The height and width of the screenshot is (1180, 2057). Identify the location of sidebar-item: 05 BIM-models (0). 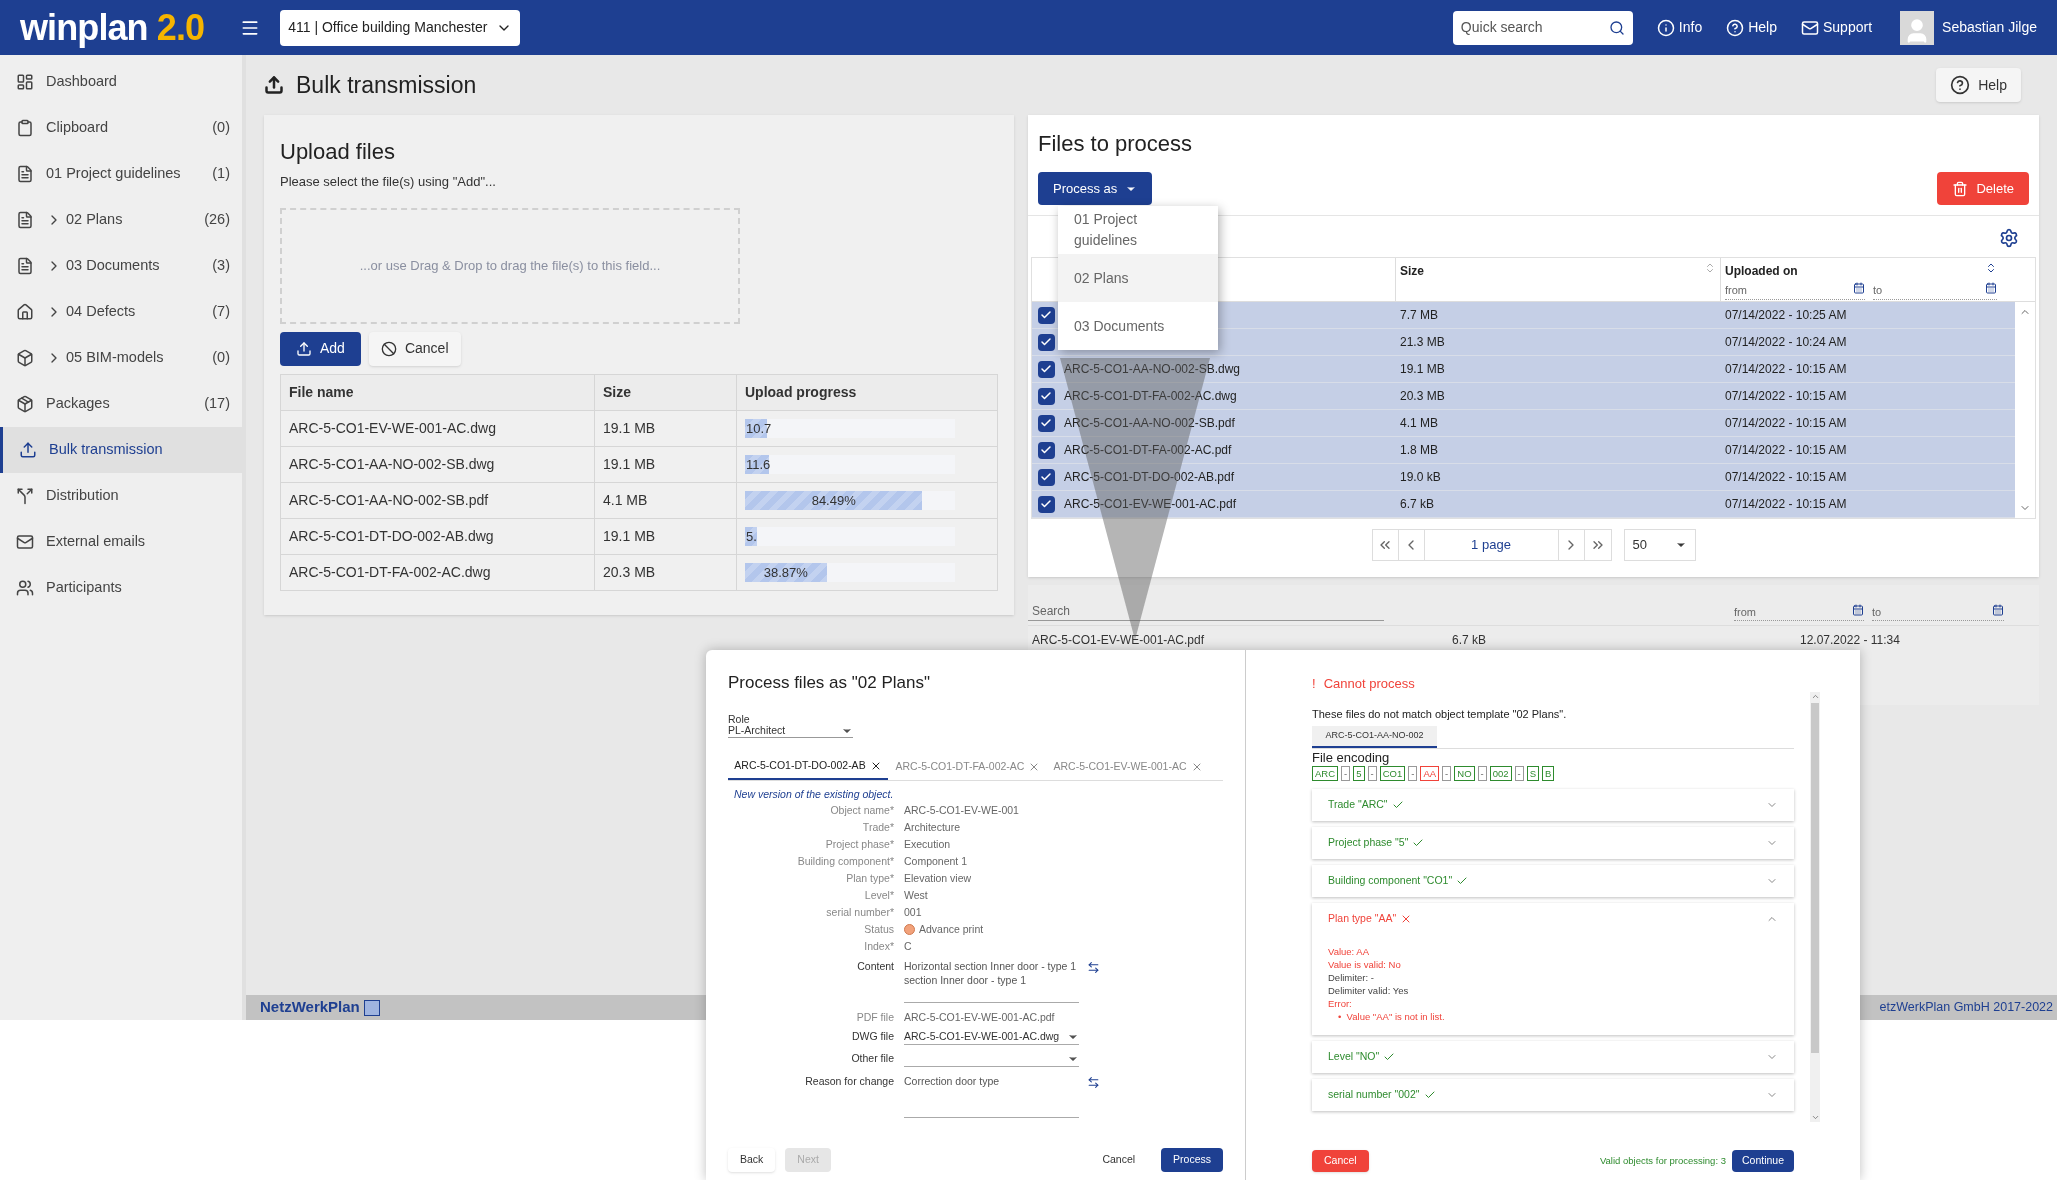
(121, 358).